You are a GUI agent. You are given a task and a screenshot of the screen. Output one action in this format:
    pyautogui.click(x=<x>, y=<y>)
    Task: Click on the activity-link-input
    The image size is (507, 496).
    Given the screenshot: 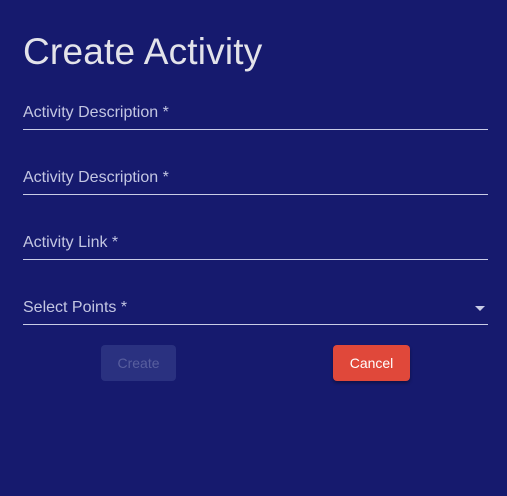 What is the action you would take?
    pyautogui.click(x=257, y=242)
    